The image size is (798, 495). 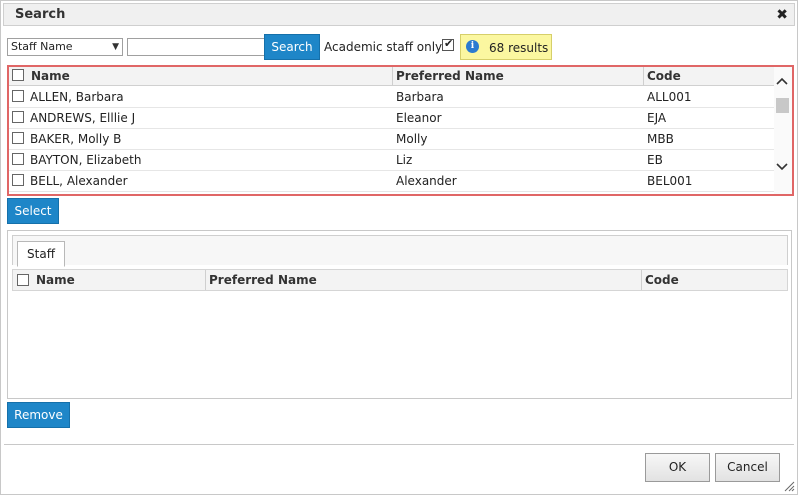 What do you see at coordinates (655, 160) in the screenshot?
I see `row-code: EB` at bounding box center [655, 160].